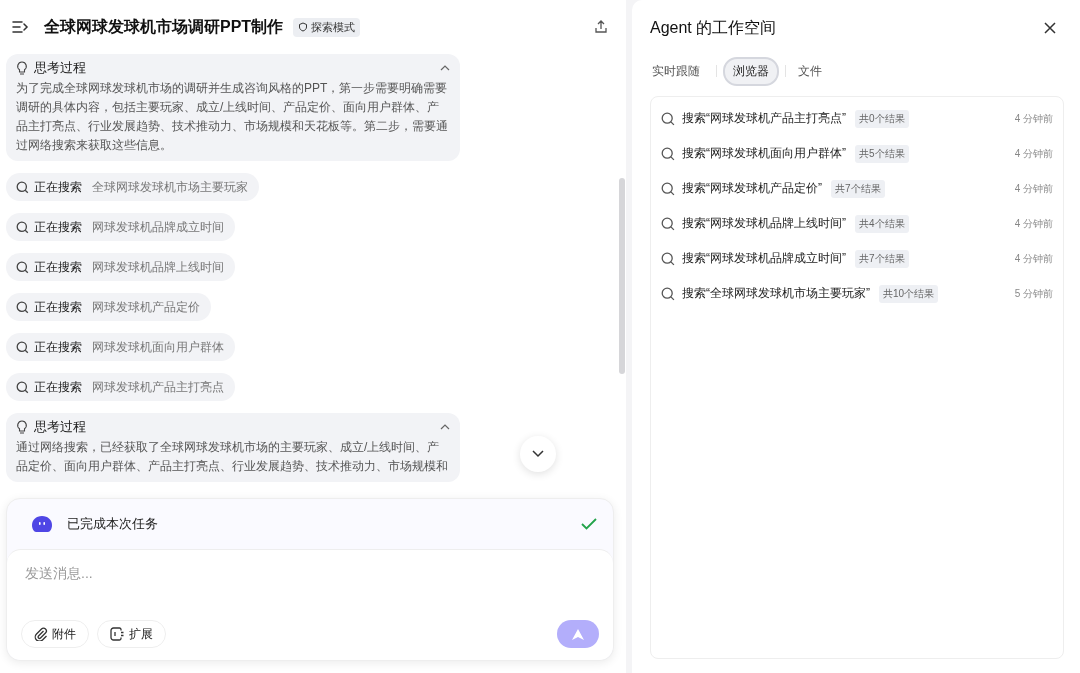 This screenshot has width=1080, height=673. Describe the element at coordinates (112, 524) in the screenshot. I see `task-status-text: 已完成本次任务` at that location.